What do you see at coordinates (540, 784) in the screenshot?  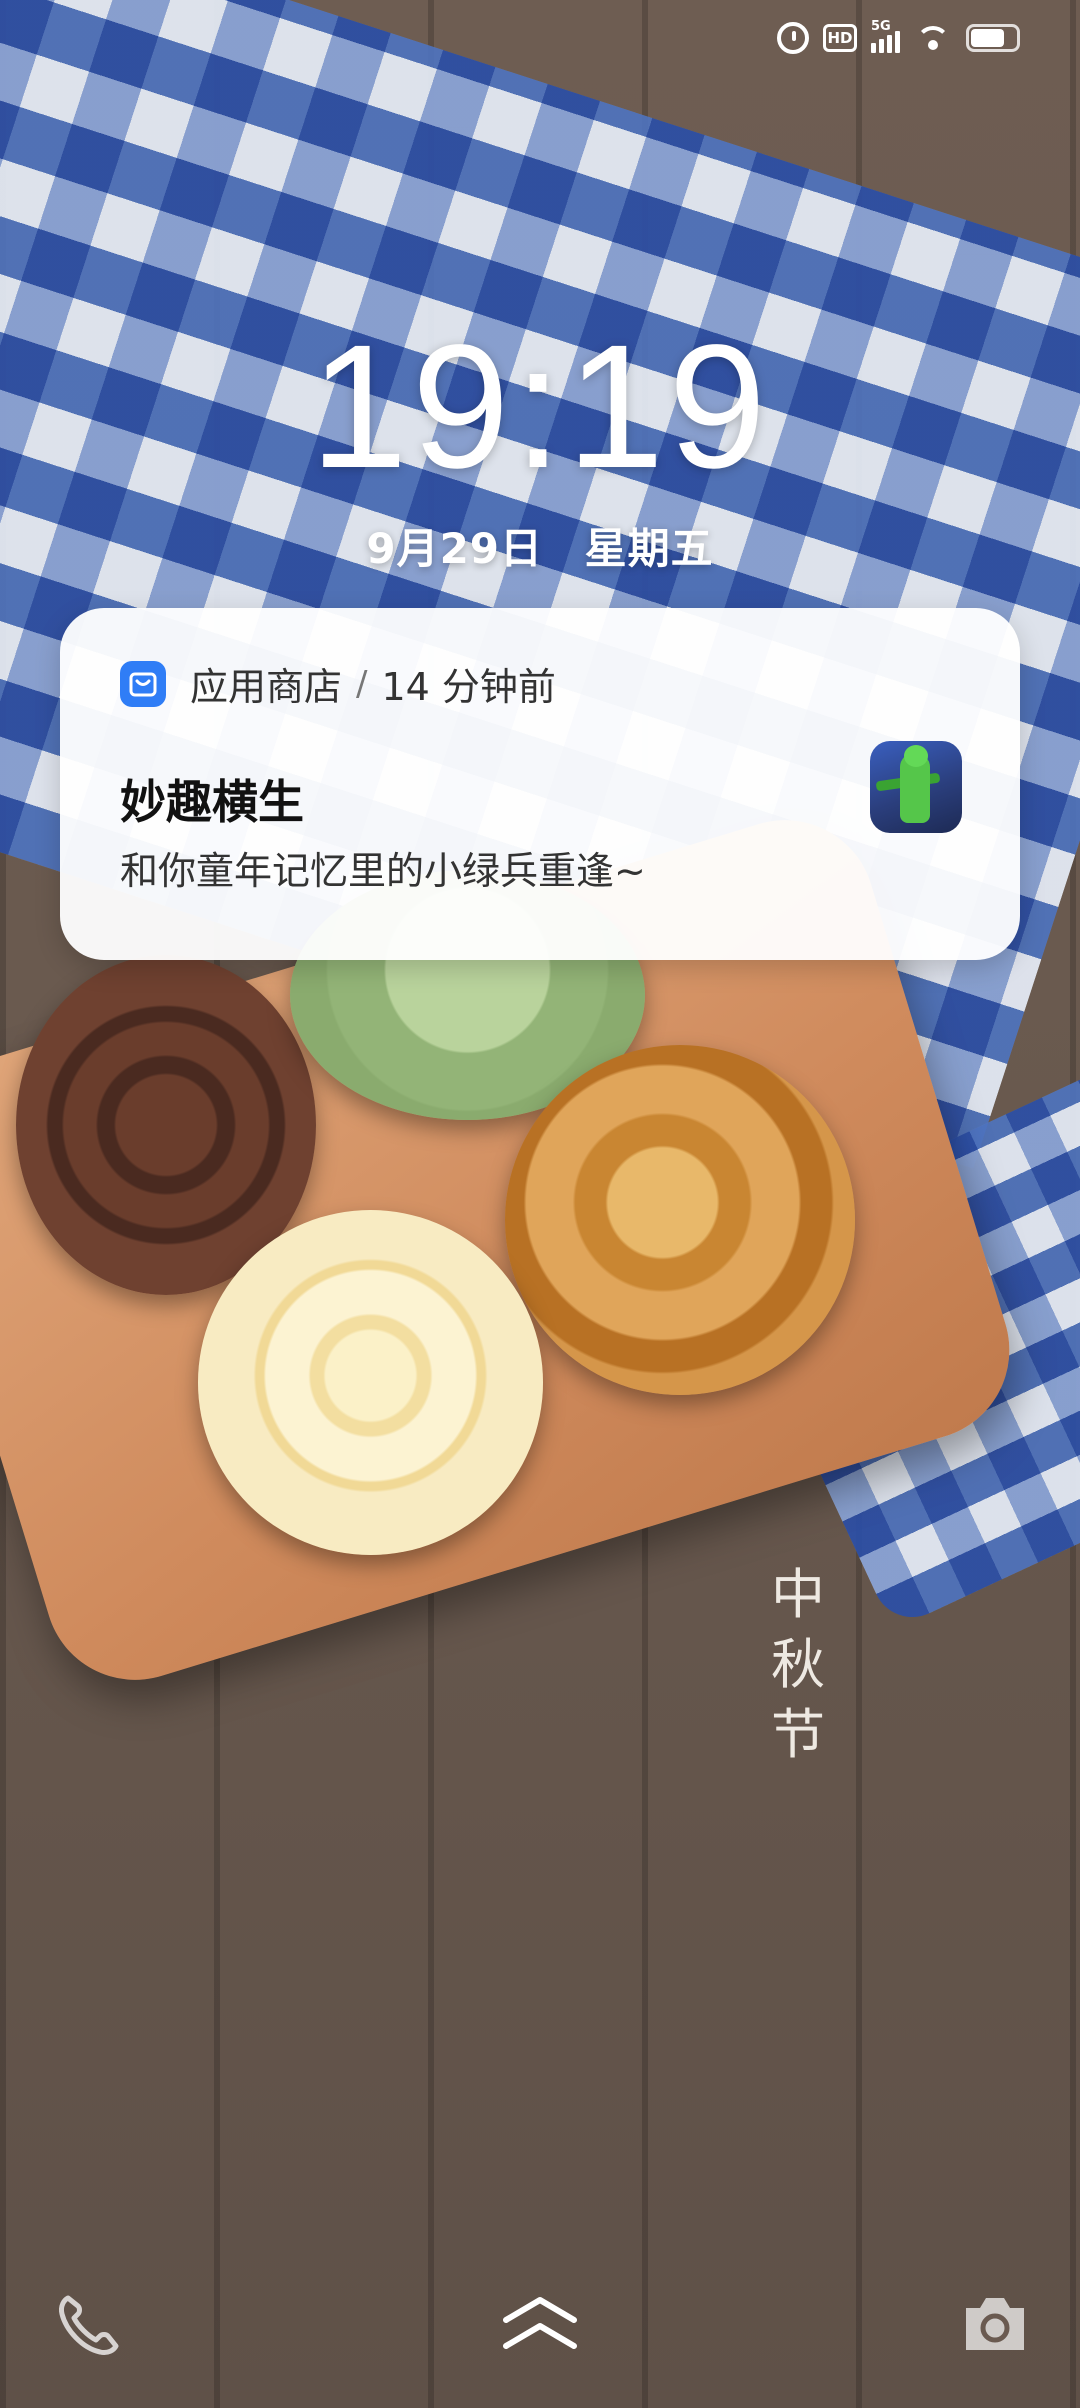 I see `notification-card: 应用商店 / 14 分钟前 妙趣横生 和你童年记忆里的小绿兵重逢~` at bounding box center [540, 784].